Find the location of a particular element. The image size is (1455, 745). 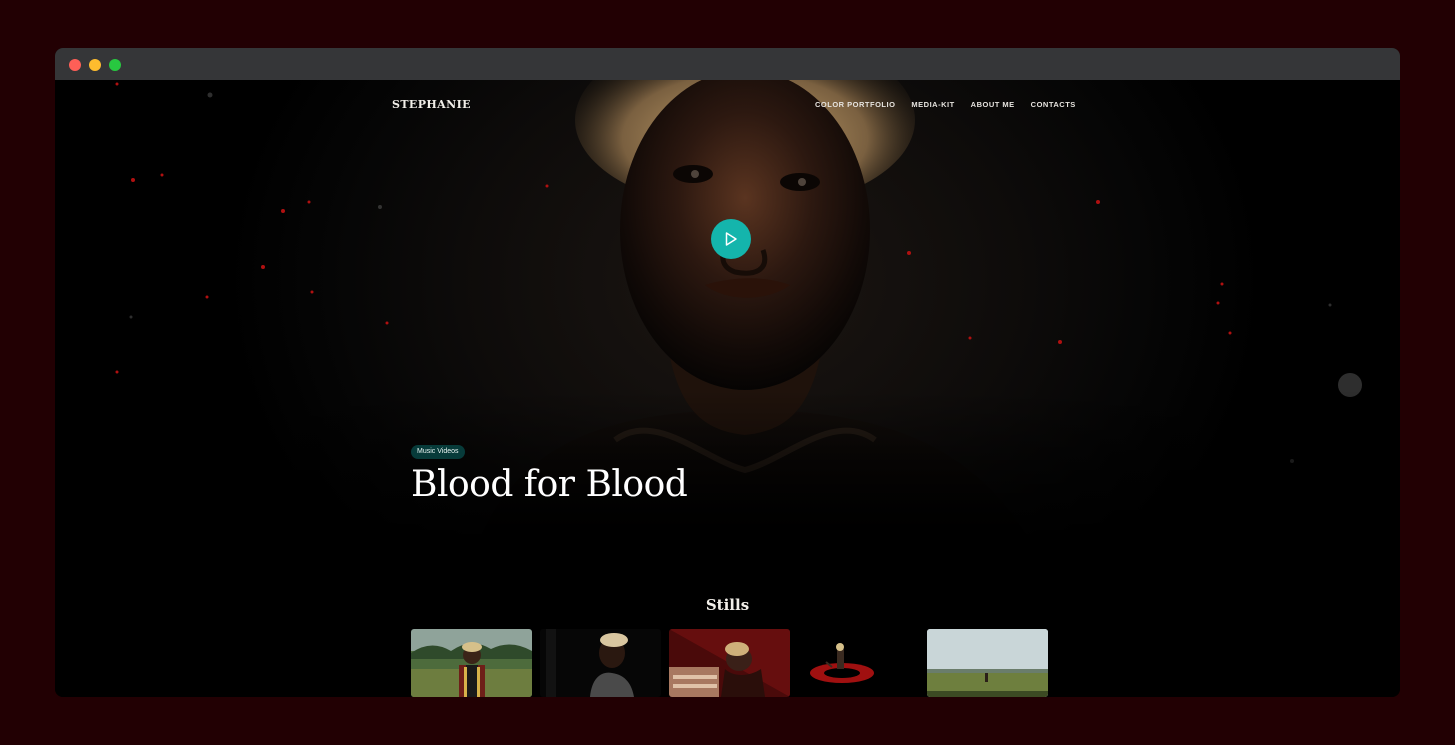

play-icon is located at coordinates (731, 239).